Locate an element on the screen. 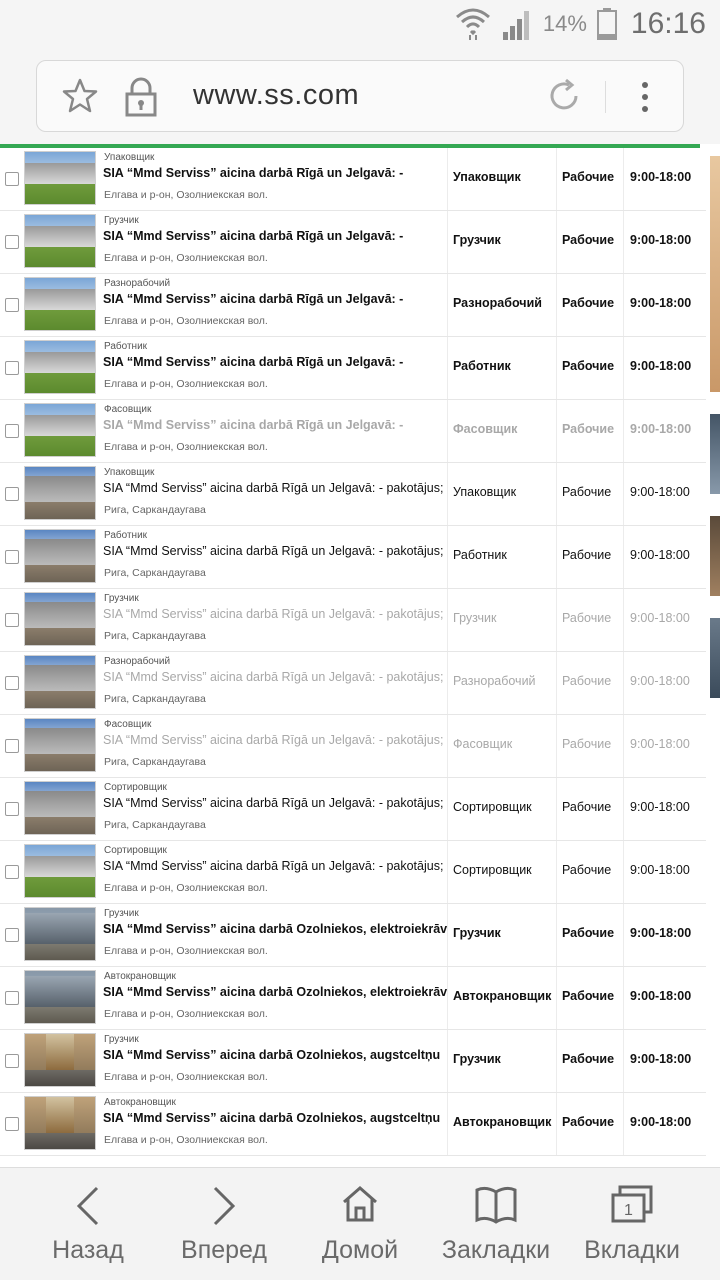 The image size is (720, 1280). forward-button: Вперед is located at coordinates (224, 1224).